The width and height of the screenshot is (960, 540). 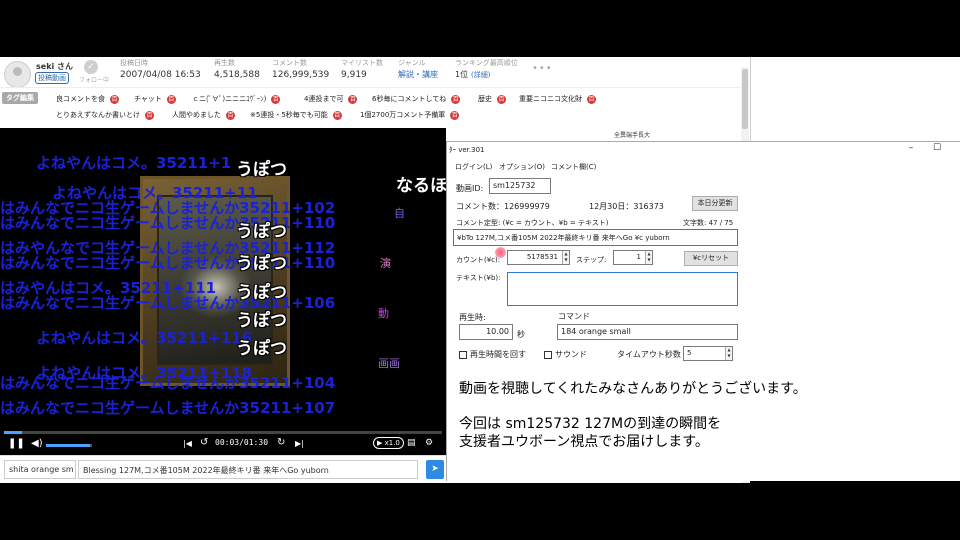 I want to click on tag-label: 6秒毎にコメントしてね, so click(x=409, y=99).